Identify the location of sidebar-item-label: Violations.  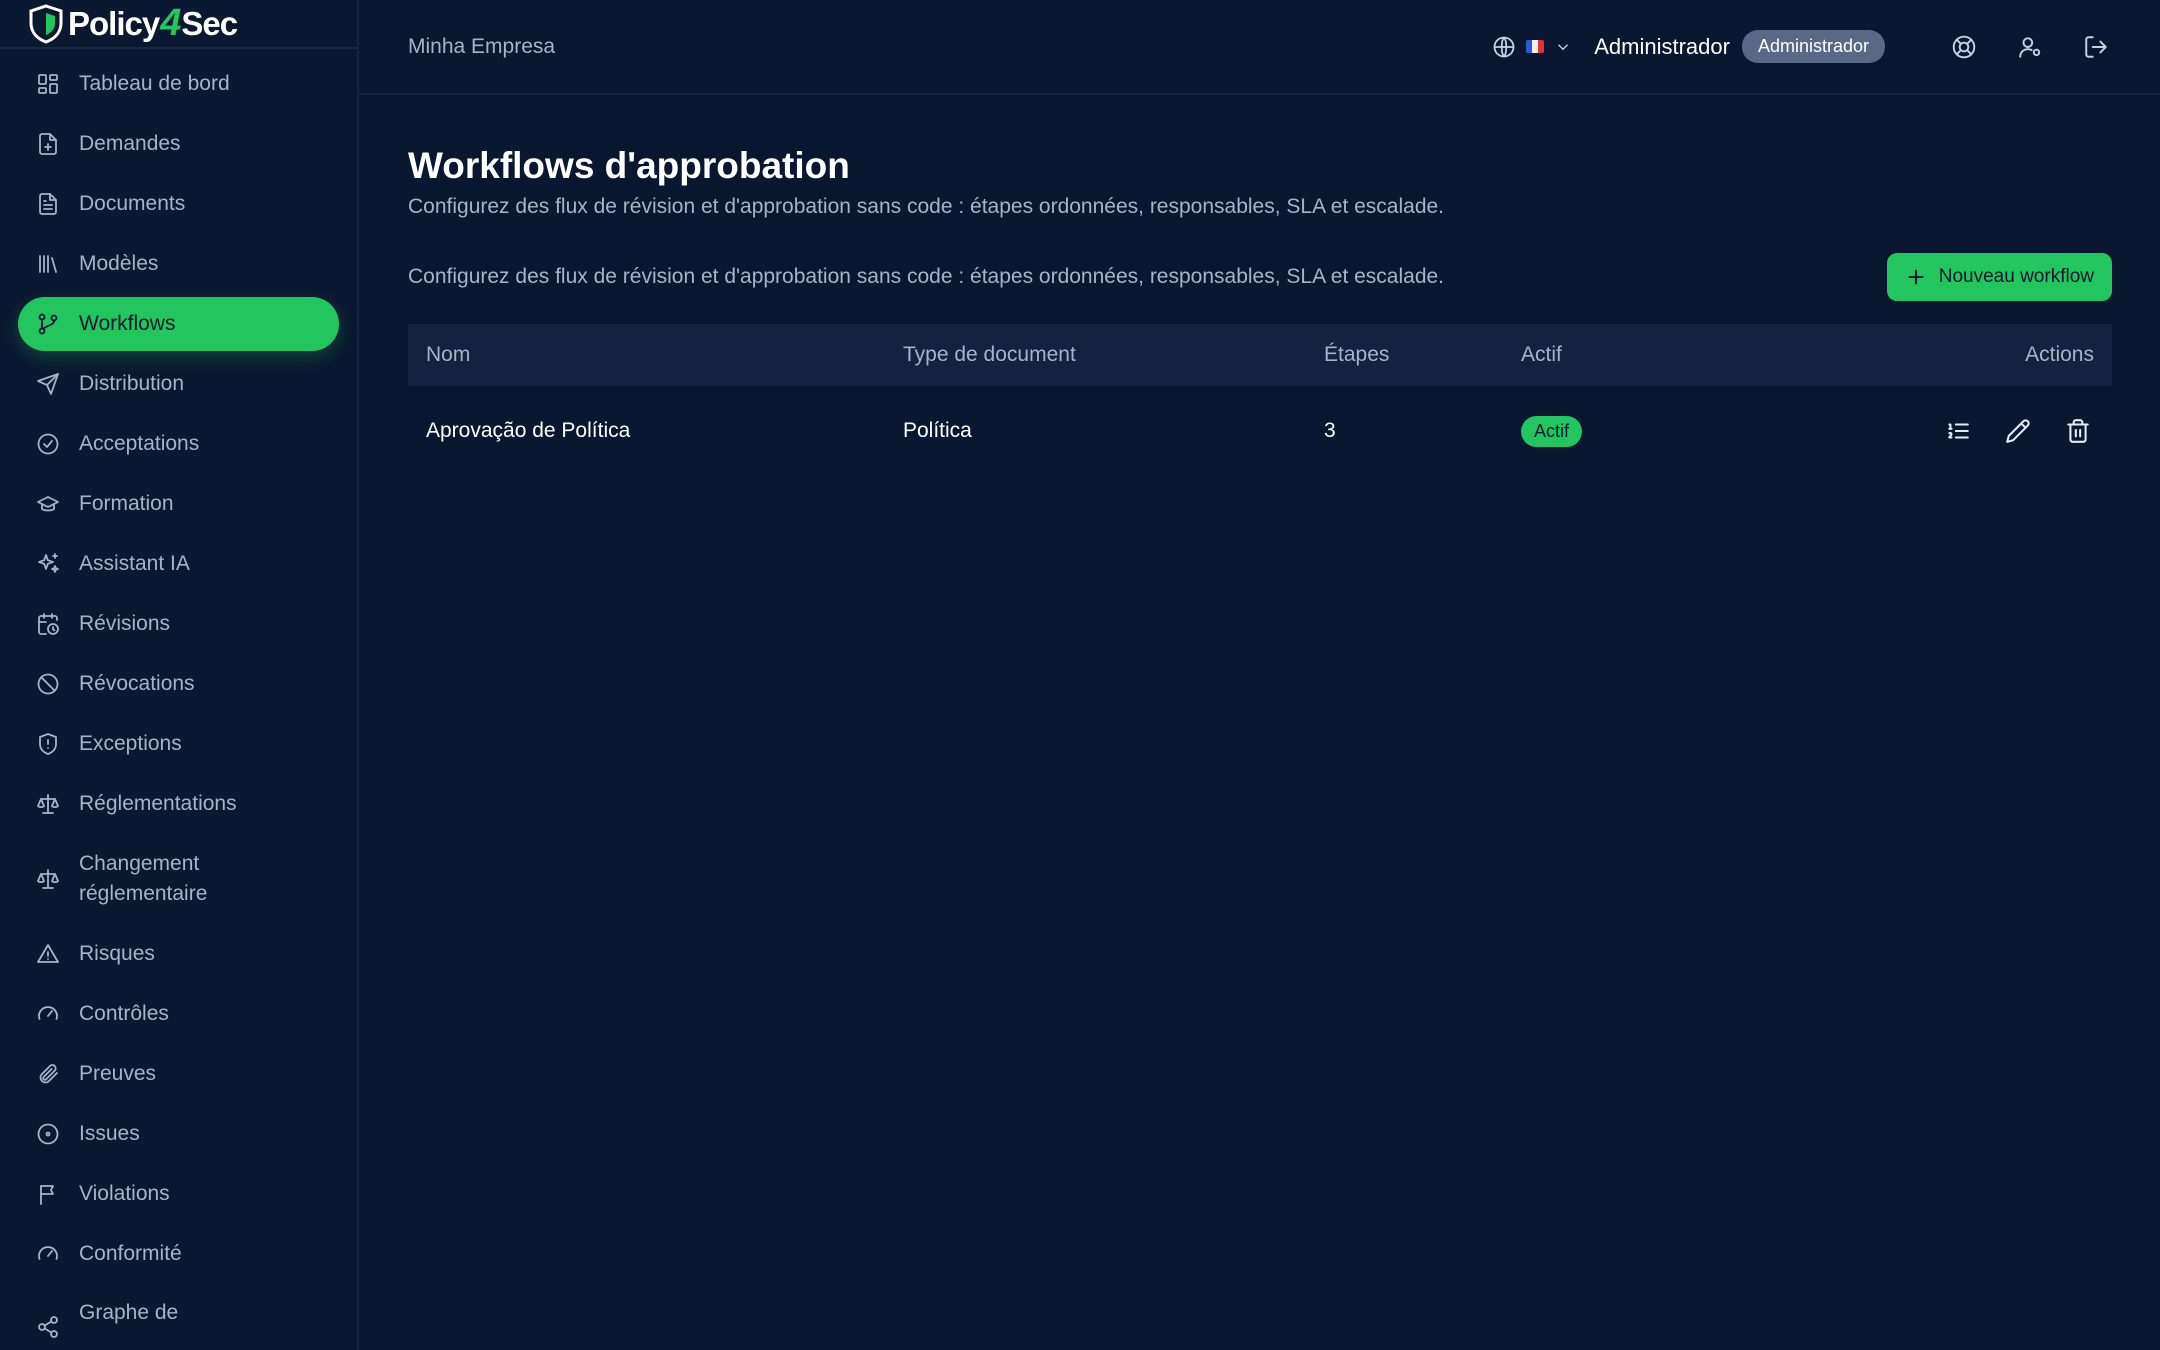
(124, 1193).